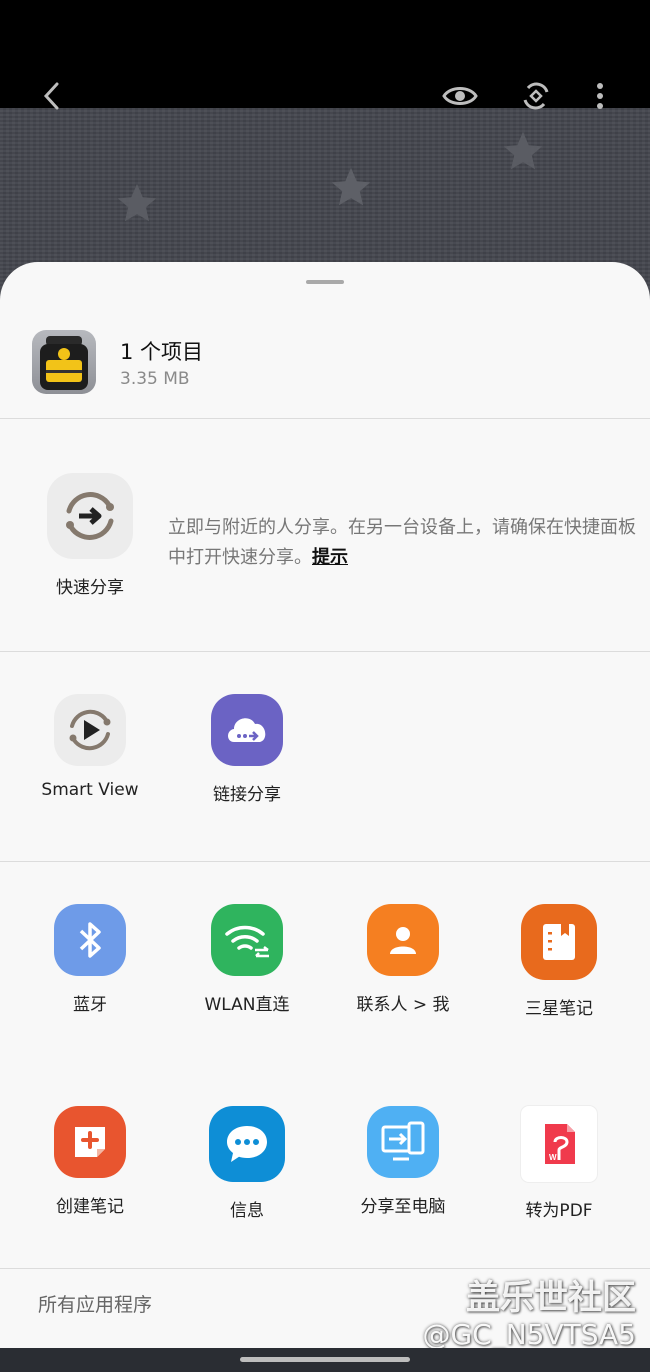 Image resolution: width=650 pixels, height=1372 pixels. I want to click on share-pc-icon, so click(403, 1142).